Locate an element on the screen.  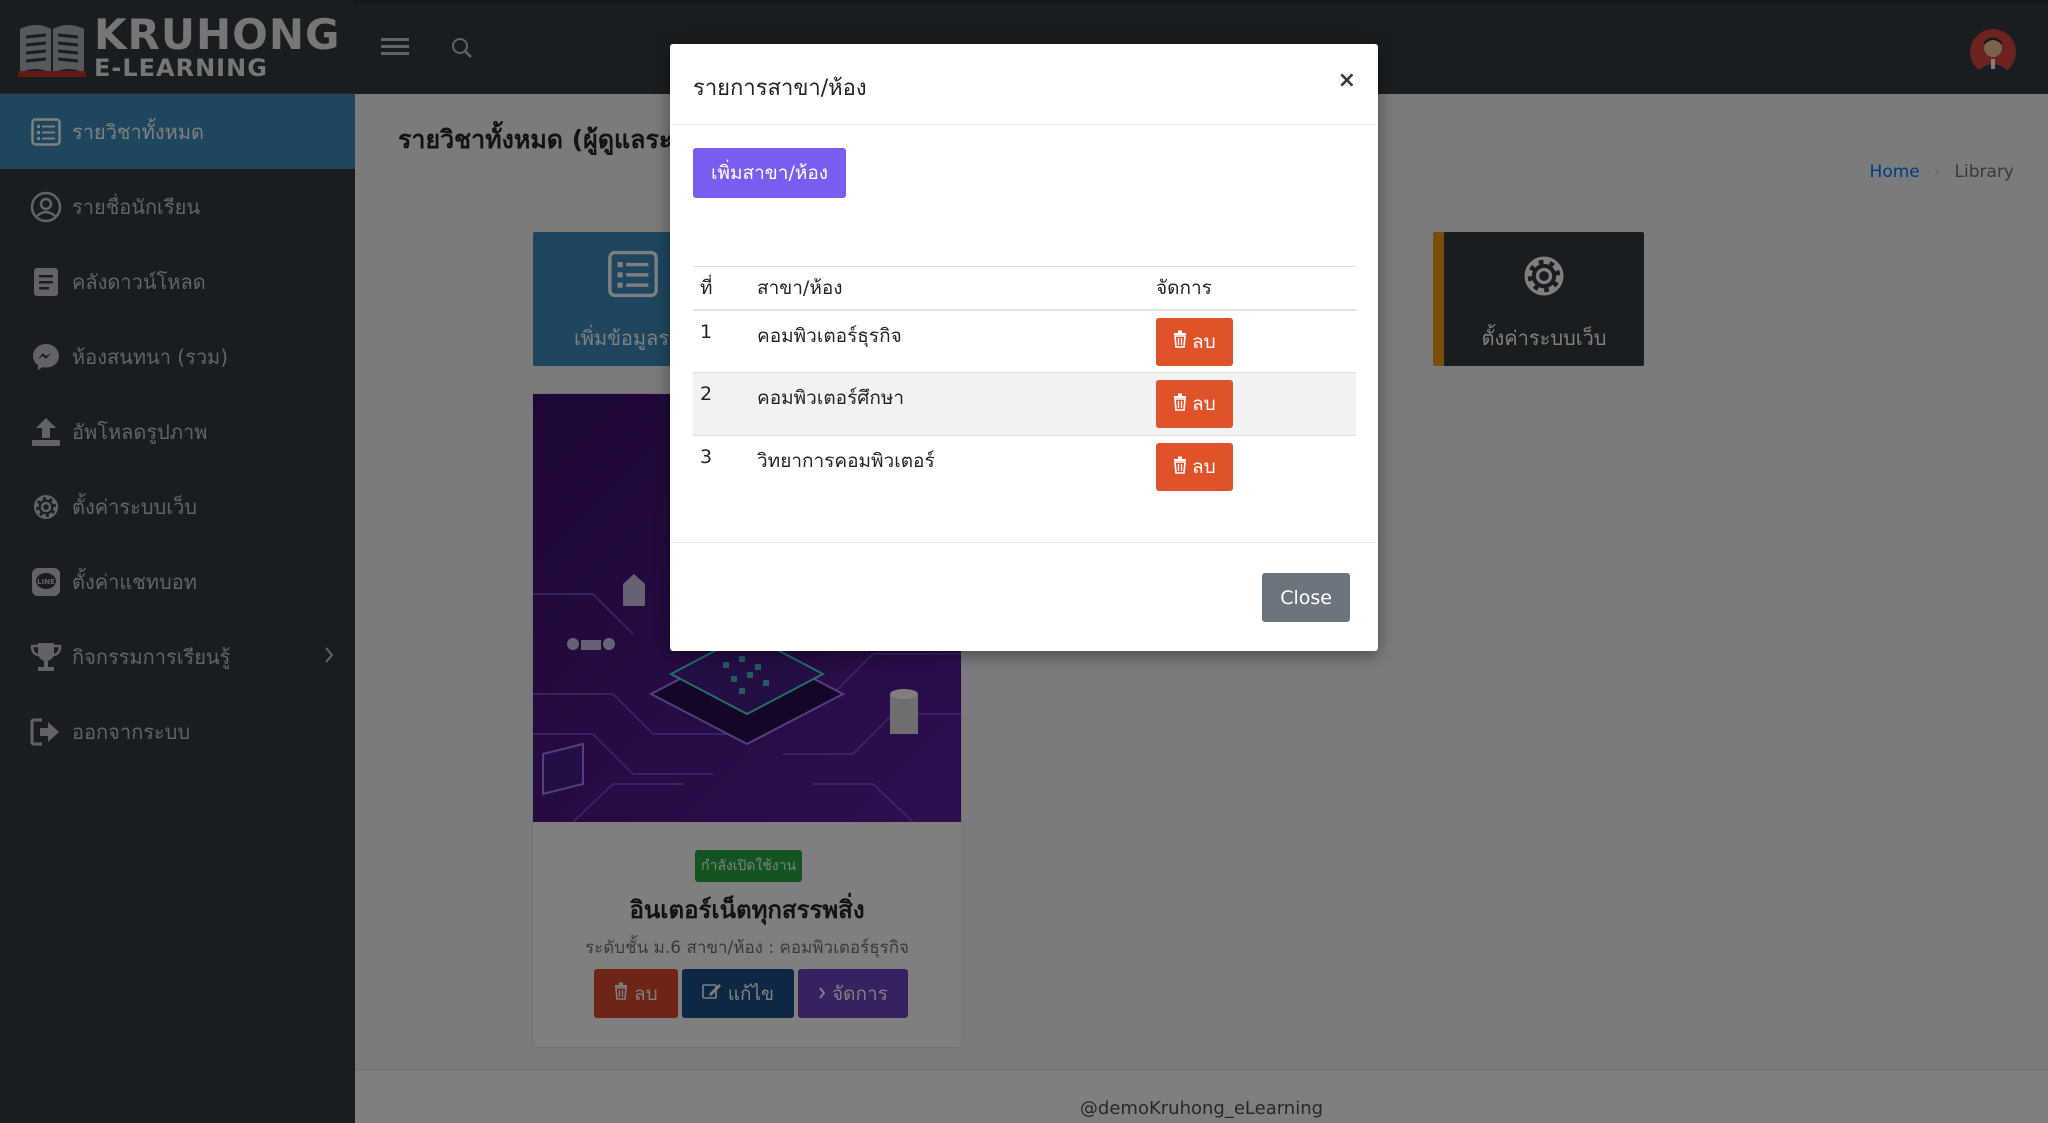
column-header-action: จัดการ is located at coordinates (1252, 288).